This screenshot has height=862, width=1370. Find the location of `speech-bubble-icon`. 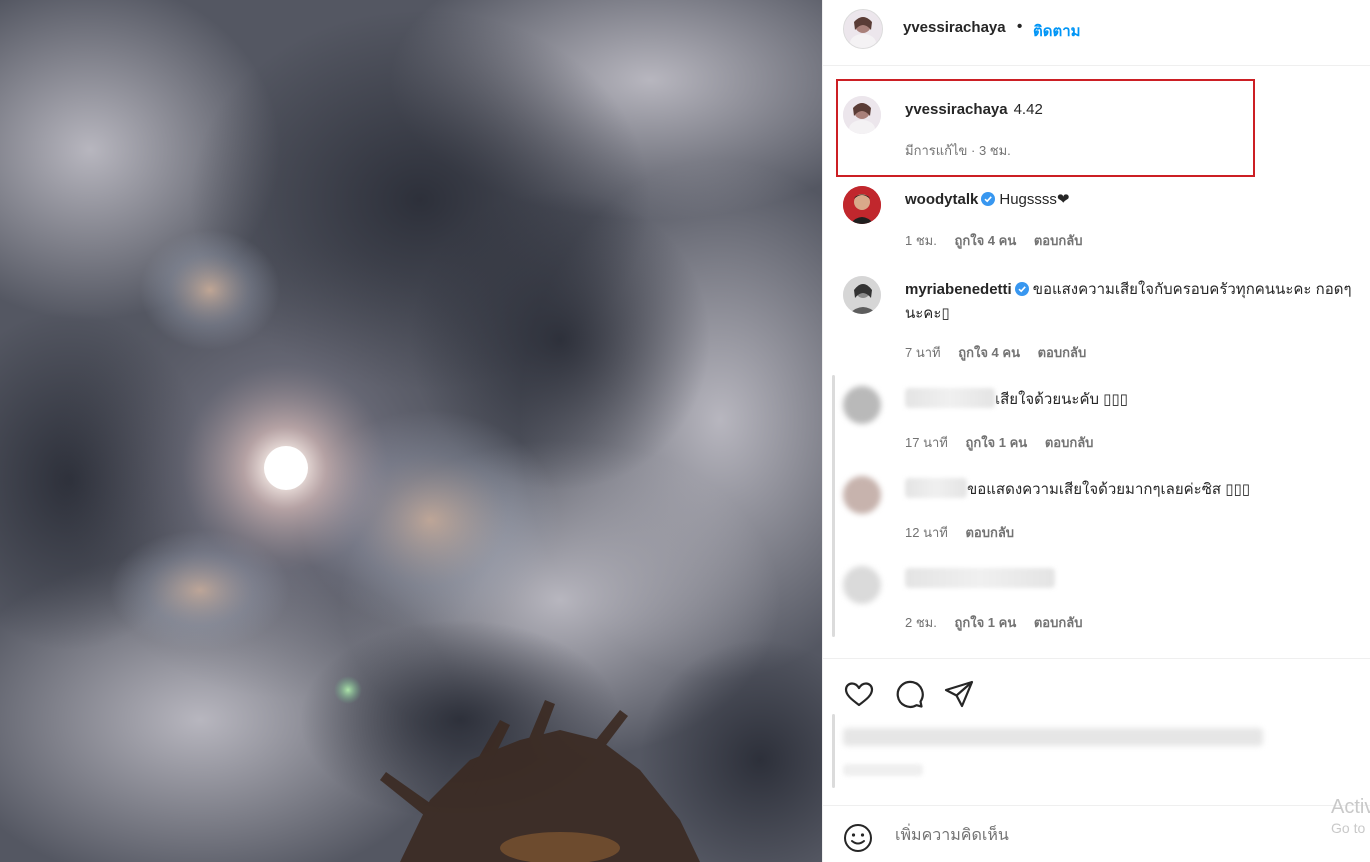

speech-bubble-icon is located at coordinates (909, 694).